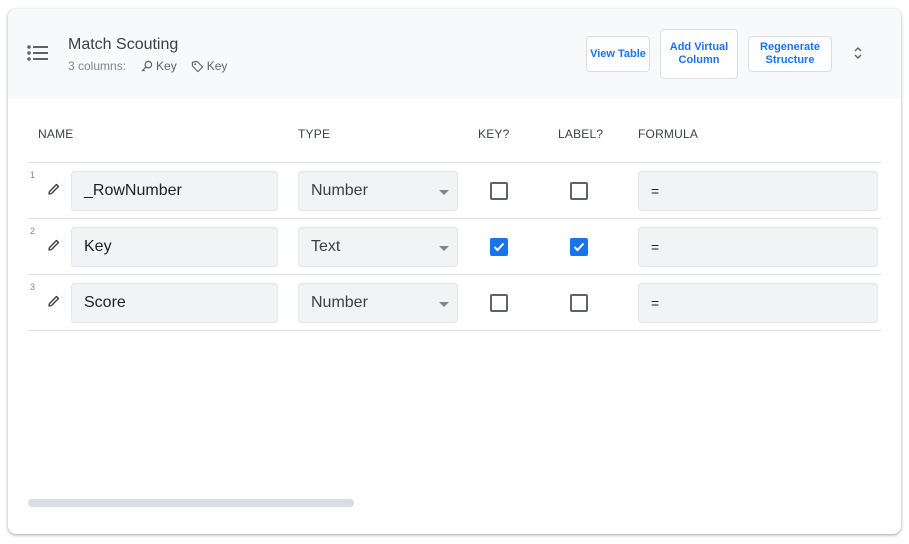 This screenshot has width=909, height=544. What do you see at coordinates (174, 303) in the screenshot?
I see `column-name-input: Score` at bounding box center [174, 303].